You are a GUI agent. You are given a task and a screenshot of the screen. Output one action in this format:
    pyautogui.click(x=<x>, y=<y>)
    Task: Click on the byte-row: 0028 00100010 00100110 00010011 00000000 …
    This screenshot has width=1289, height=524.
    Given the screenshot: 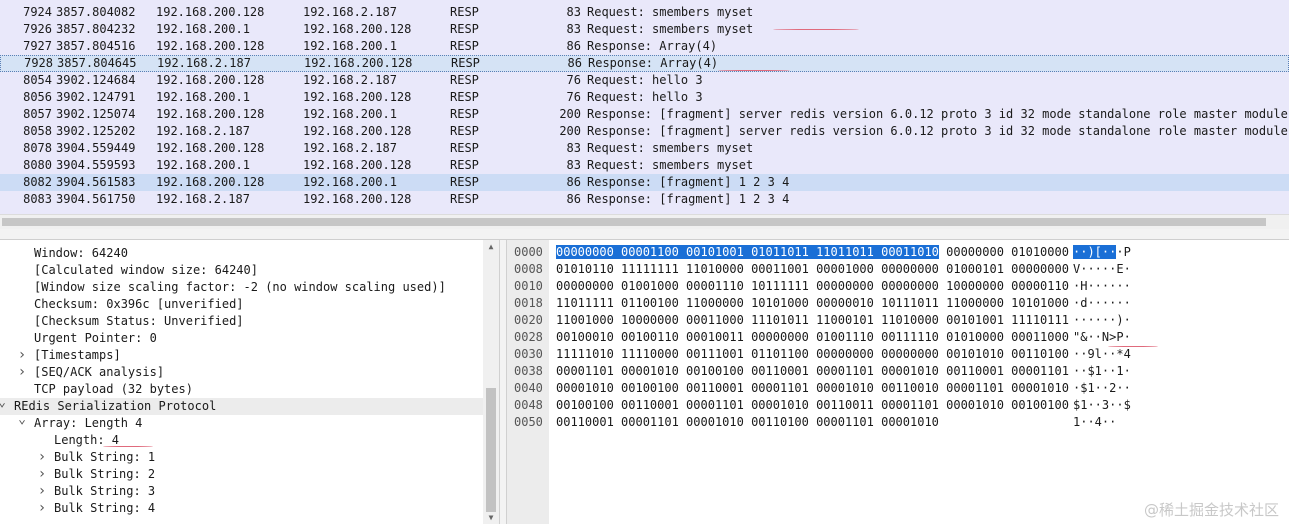 What is the action you would take?
    pyautogui.click(x=898, y=337)
    